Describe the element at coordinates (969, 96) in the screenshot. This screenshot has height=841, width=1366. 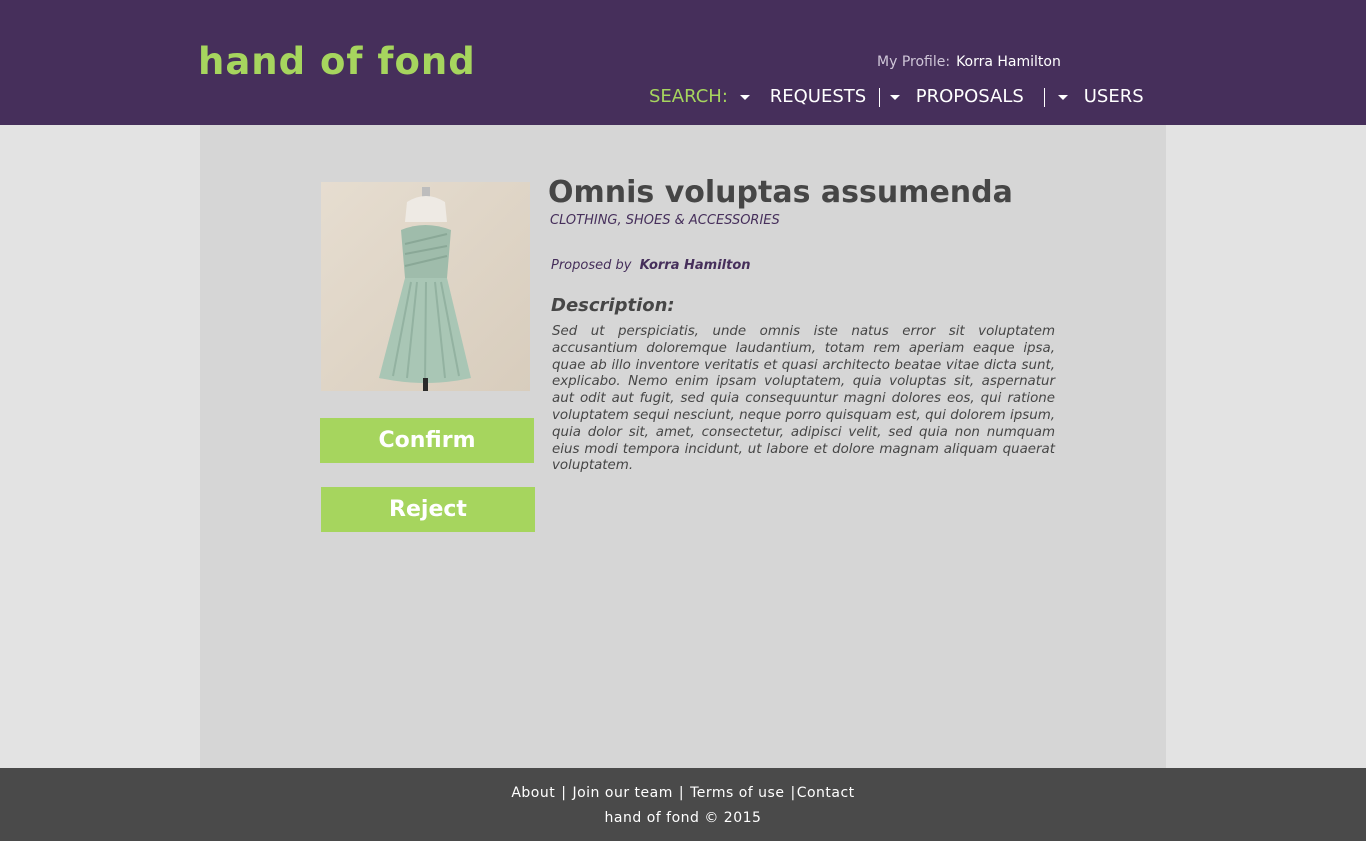
I see `nav-proposals-label: PROPOSALS` at that location.